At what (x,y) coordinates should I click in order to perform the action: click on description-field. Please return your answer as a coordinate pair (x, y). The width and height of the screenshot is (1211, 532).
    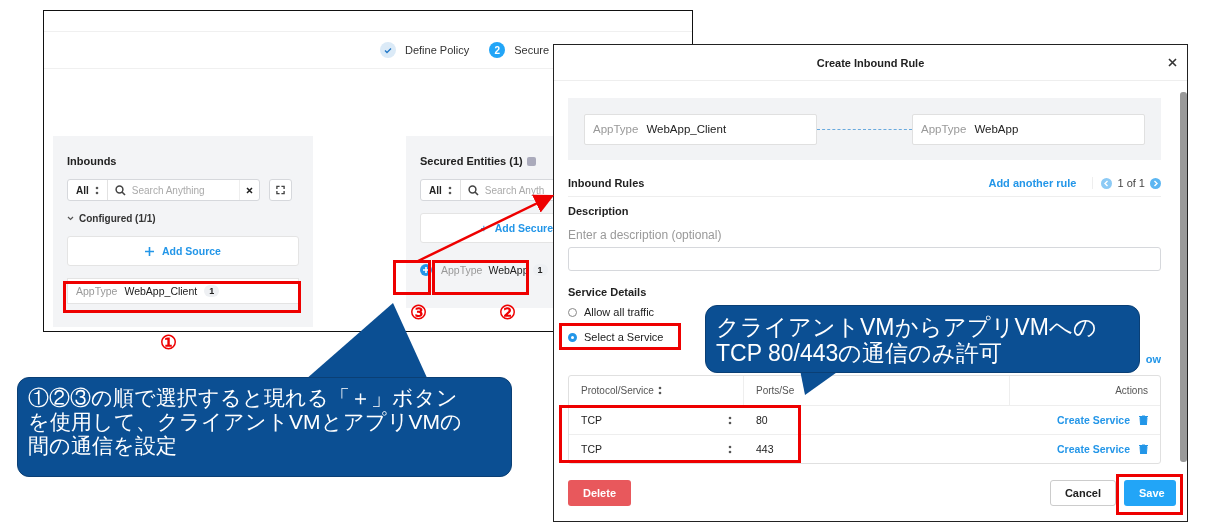
    Looking at the image, I should click on (864, 259).